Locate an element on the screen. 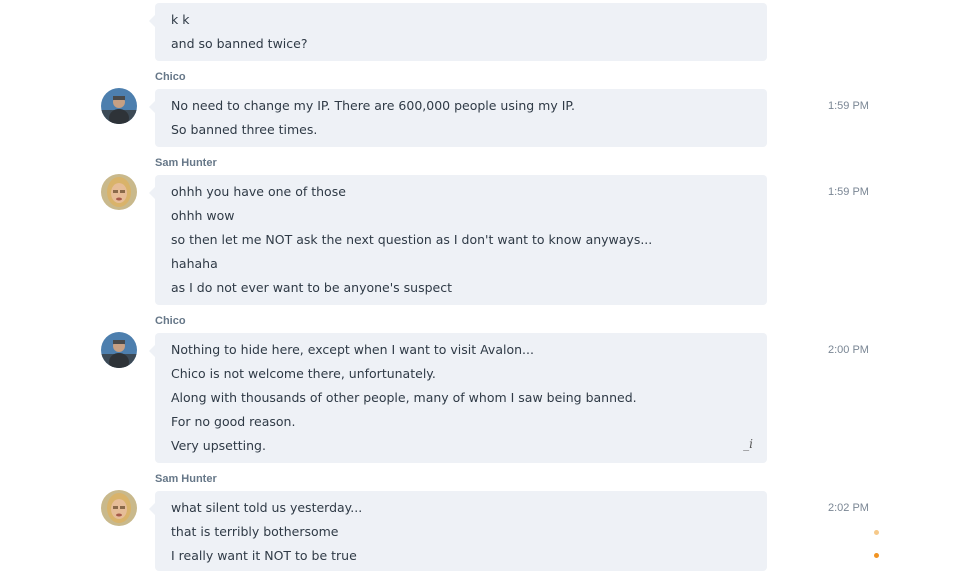 This screenshot has height=578, width=961. message-line: and so banned twice? is located at coordinates (239, 43).